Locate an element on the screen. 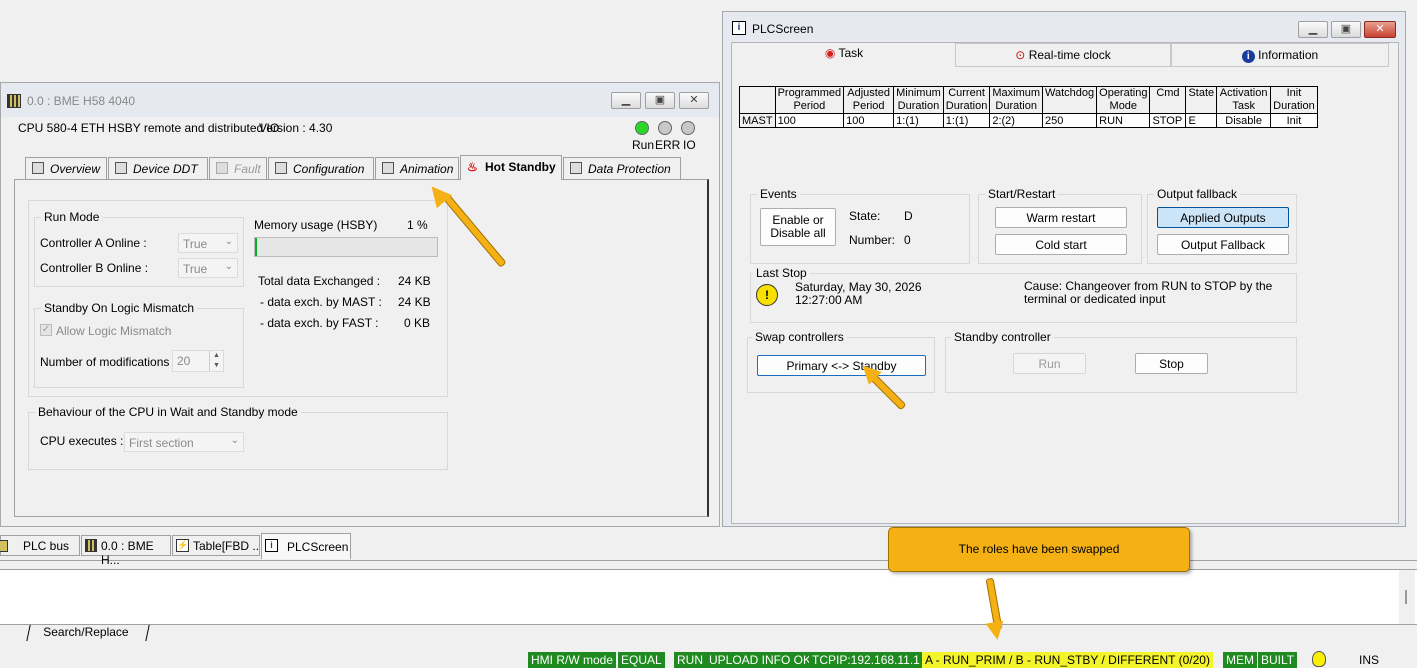 The width and height of the screenshot is (1417, 668). tab-device-ddt: Device DDT is located at coordinates (158, 168).